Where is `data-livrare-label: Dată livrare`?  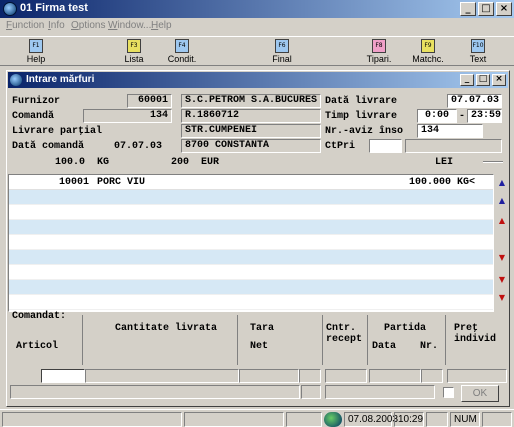 data-livrare-label: Dată livrare is located at coordinates (361, 101).